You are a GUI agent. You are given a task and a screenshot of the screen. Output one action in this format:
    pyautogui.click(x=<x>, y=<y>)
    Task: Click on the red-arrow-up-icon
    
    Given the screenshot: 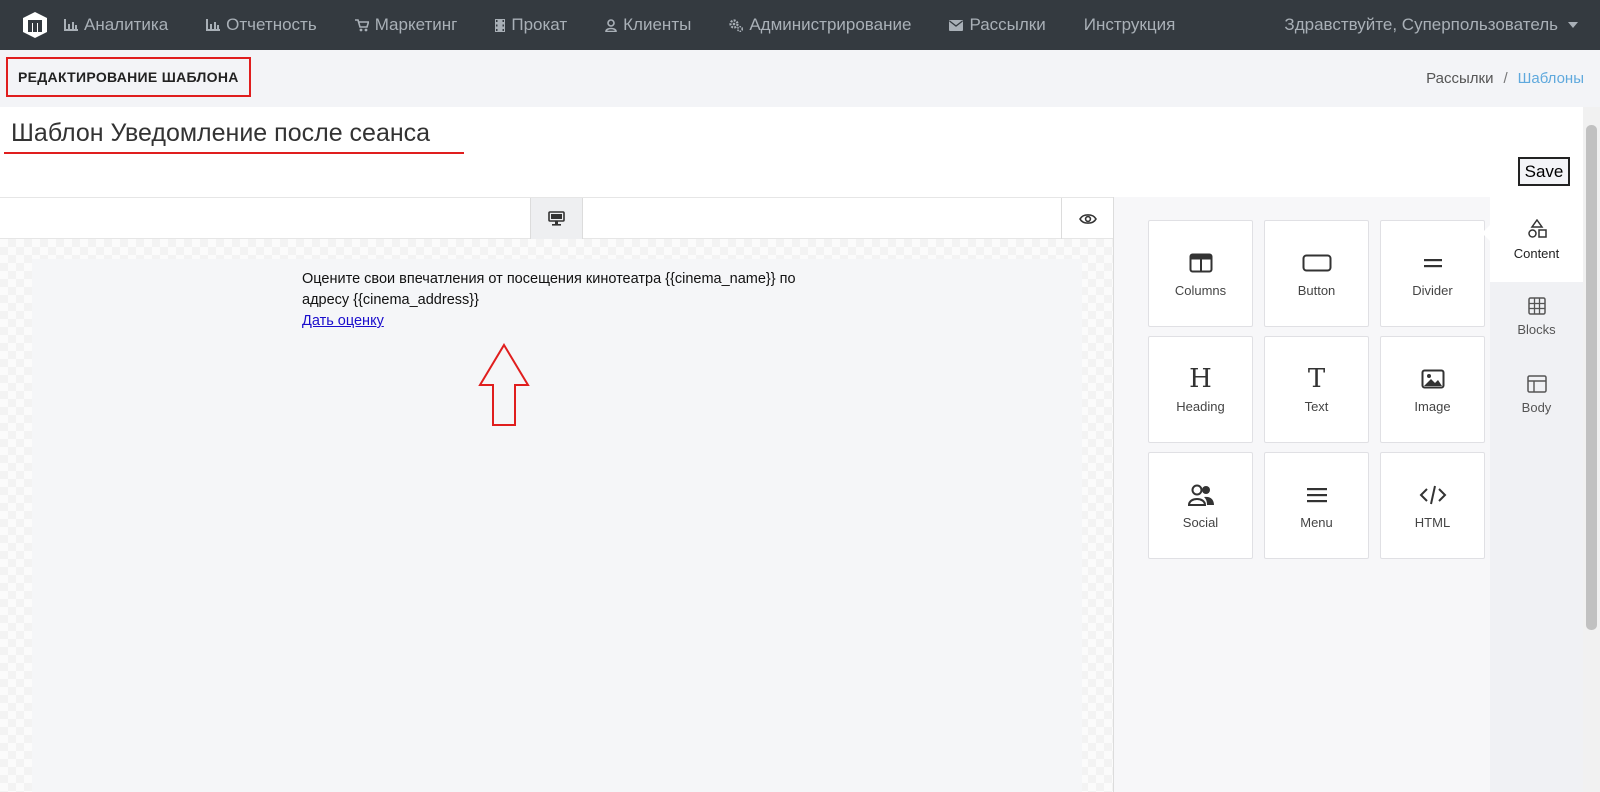 What is the action you would take?
    pyautogui.click(x=504, y=384)
    